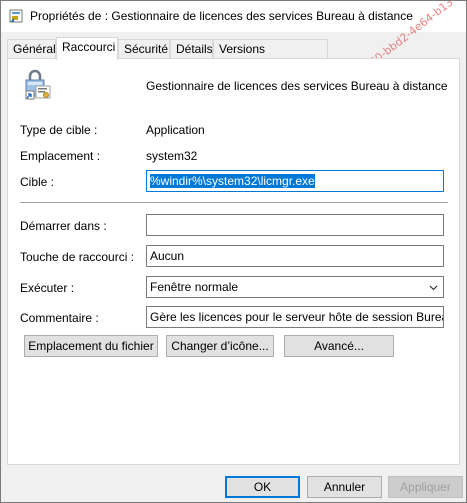  I want to click on tab-previous-versions: Versions précédentes, so click(270, 57).